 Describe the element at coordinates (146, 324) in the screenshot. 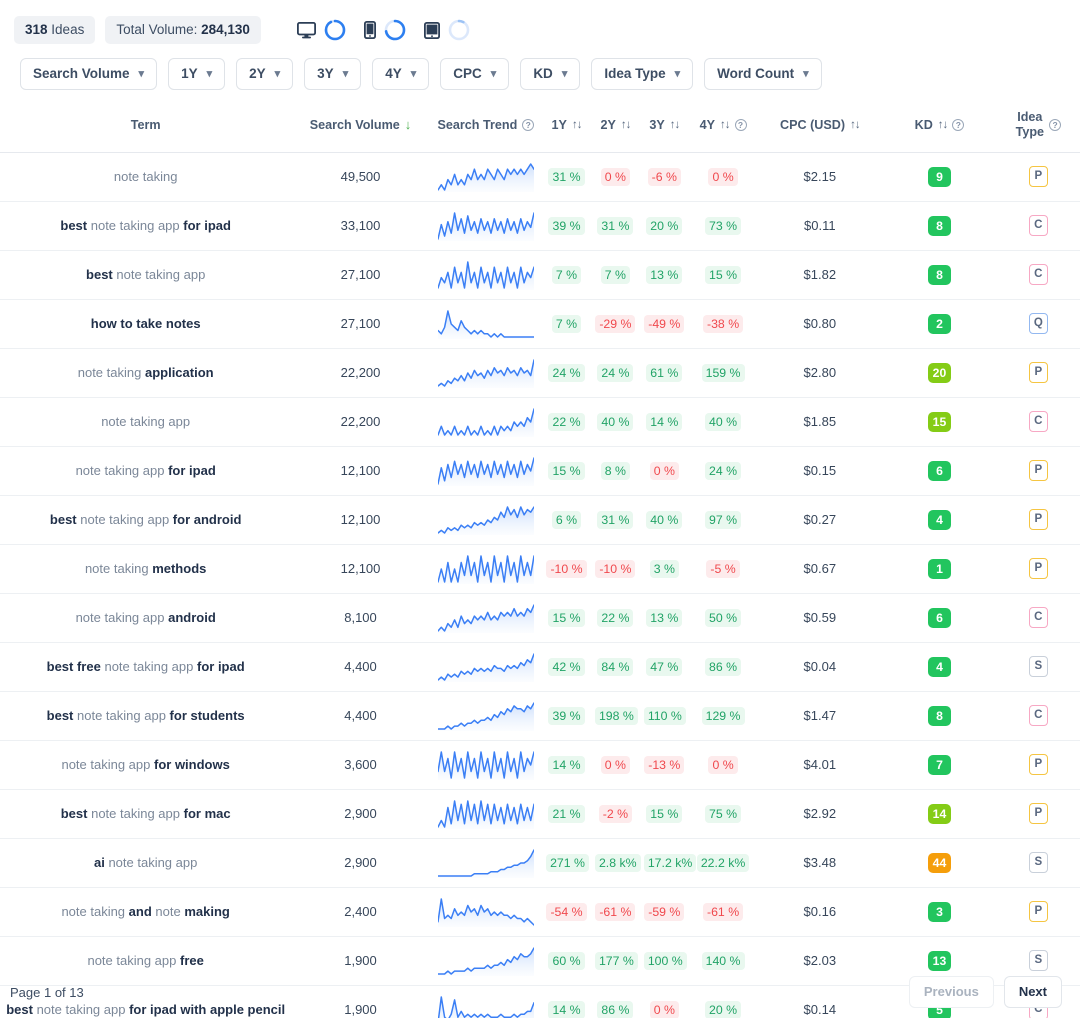

I see `cell-term: how to take notes` at that location.